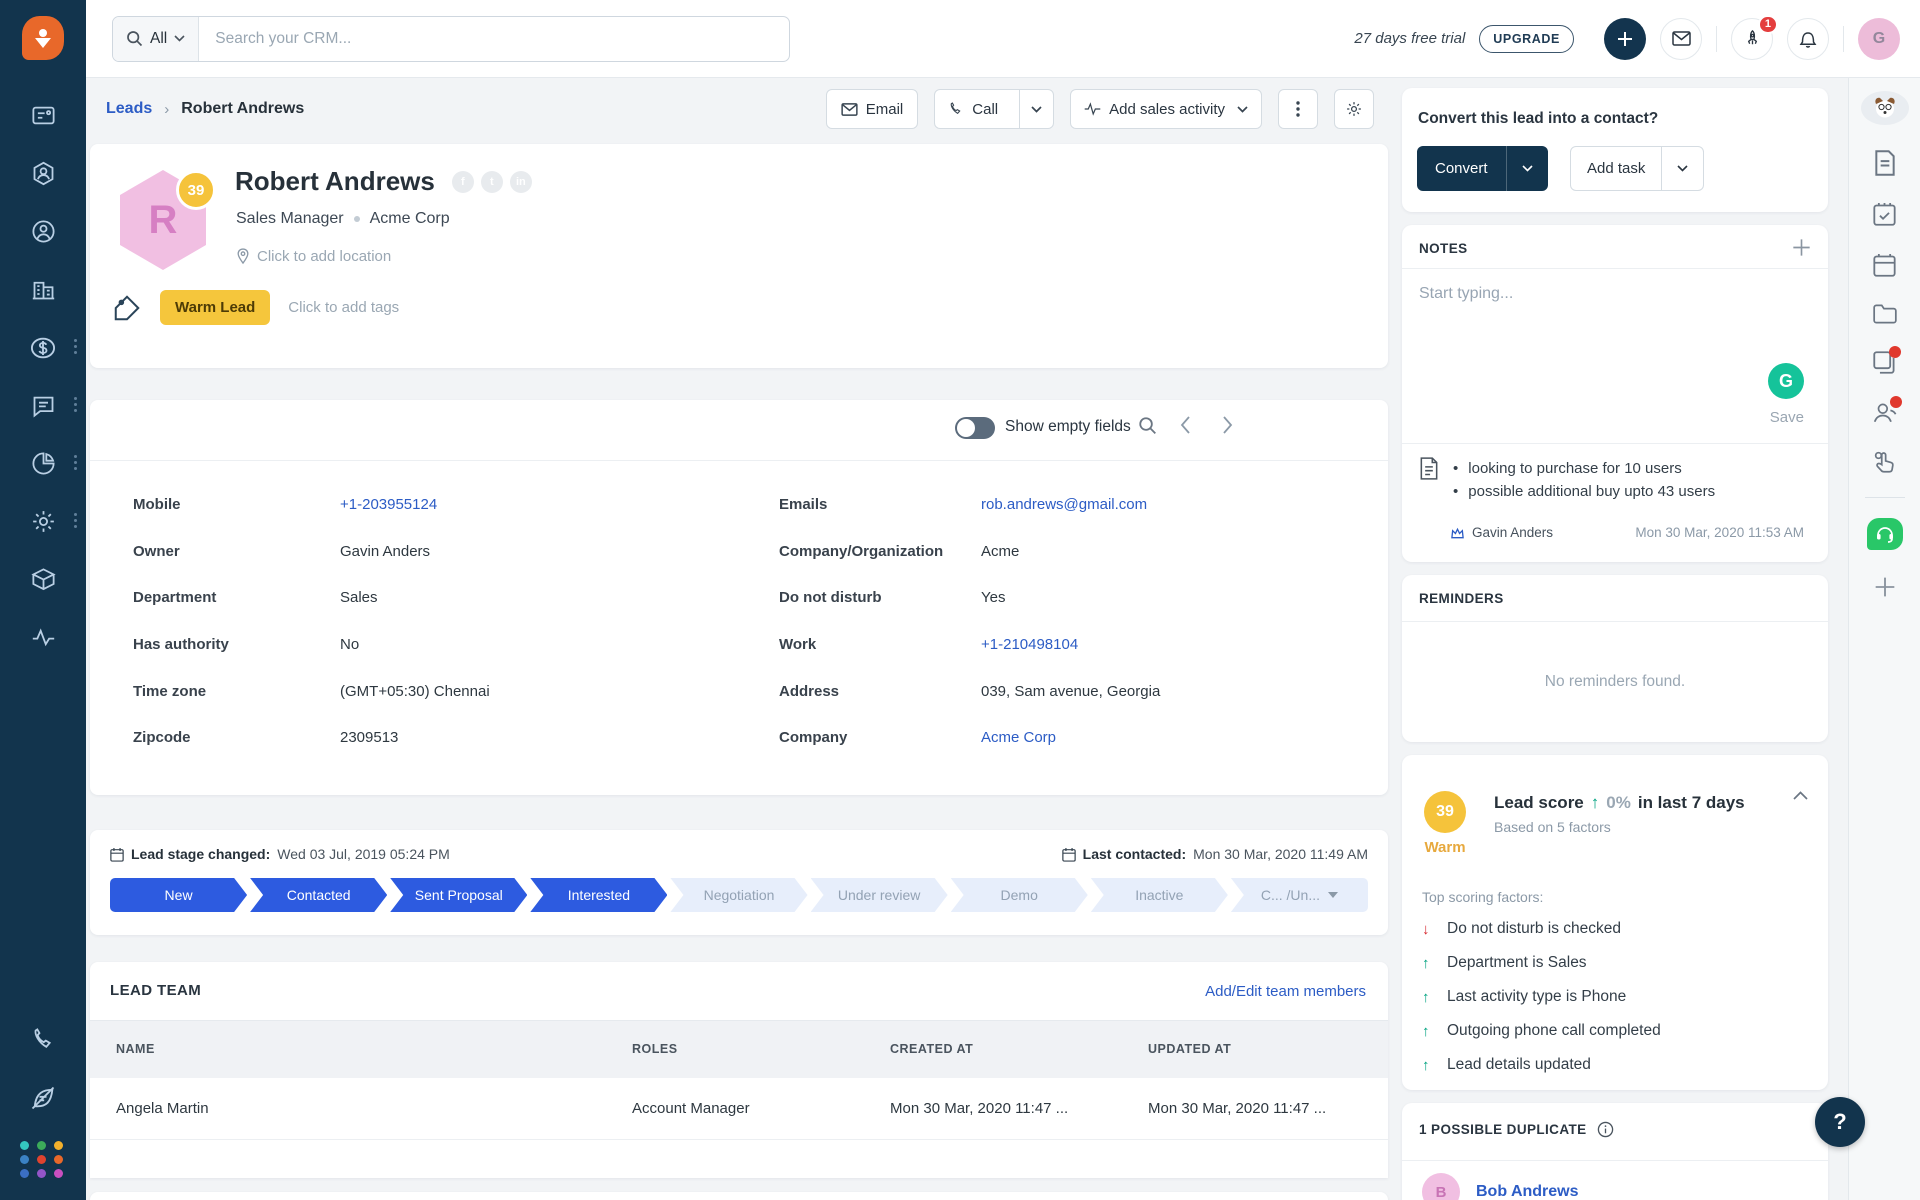 This screenshot has height=1200, width=1920. What do you see at coordinates (1884, 265) in the screenshot?
I see `rail-calendar-icon` at bounding box center [1884, 265].